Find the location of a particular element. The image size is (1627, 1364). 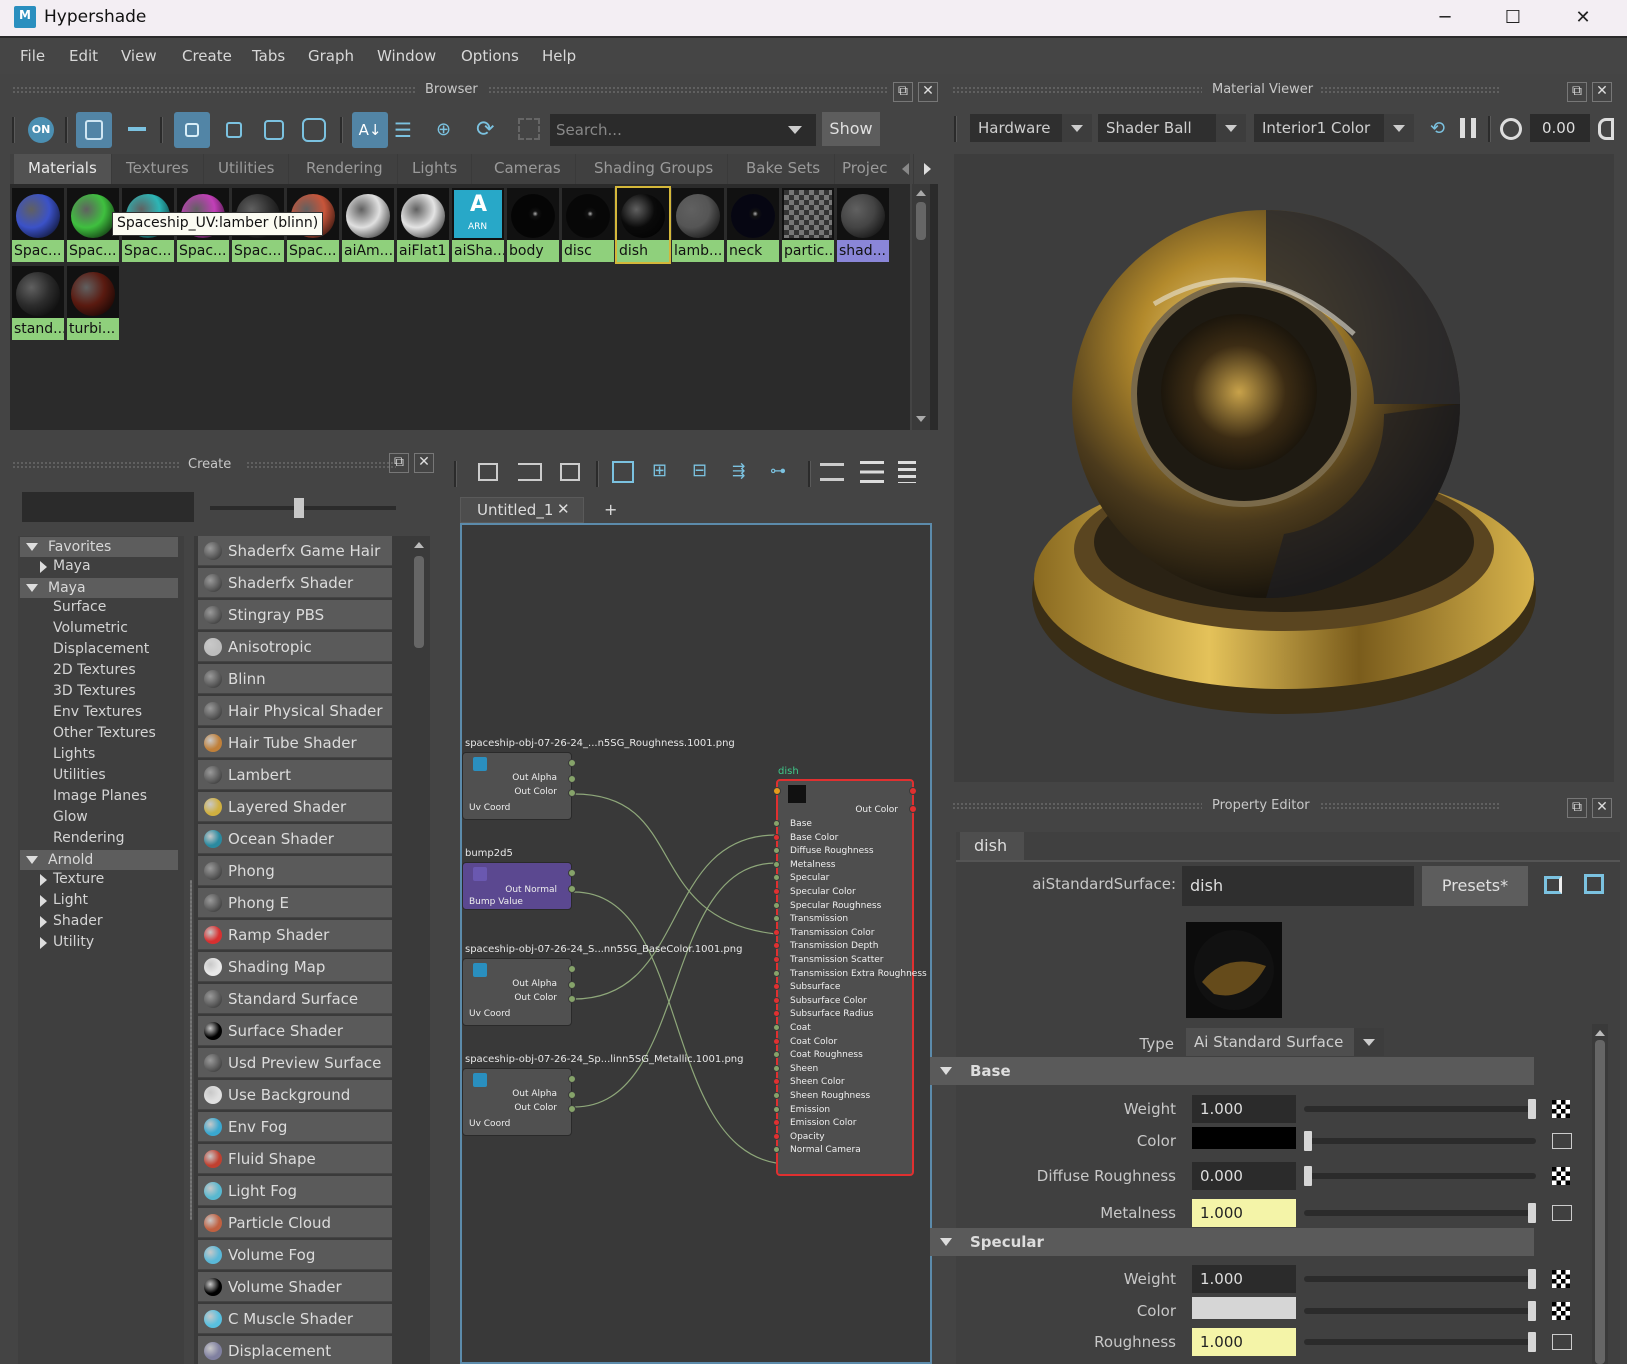

shader-list-item: Light Fog is located at coordinates (295, 1191).